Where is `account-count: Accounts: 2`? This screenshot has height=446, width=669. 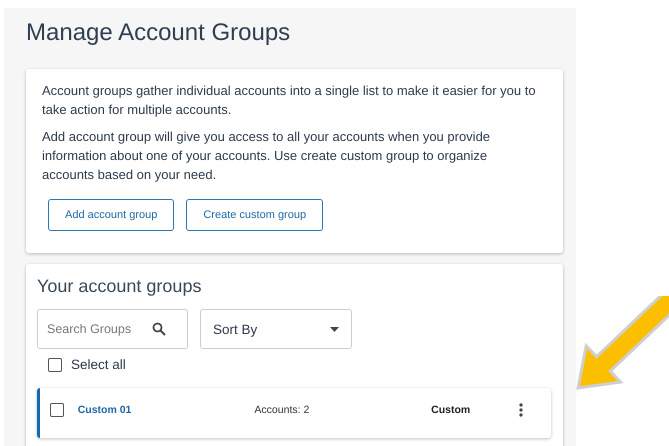
account-count: Accounts: 2 is located at coordinates (282, 410).